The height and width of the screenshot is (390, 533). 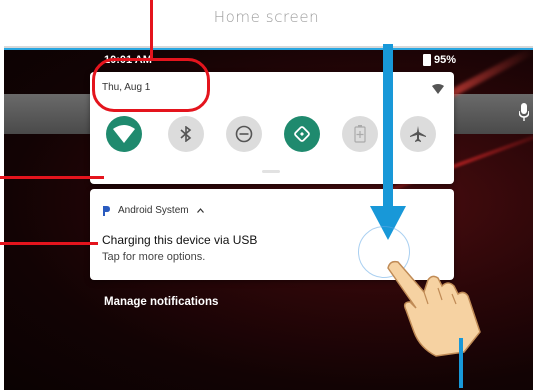 I want to click on auto-rotate-tile, so click(x=302, y=134).